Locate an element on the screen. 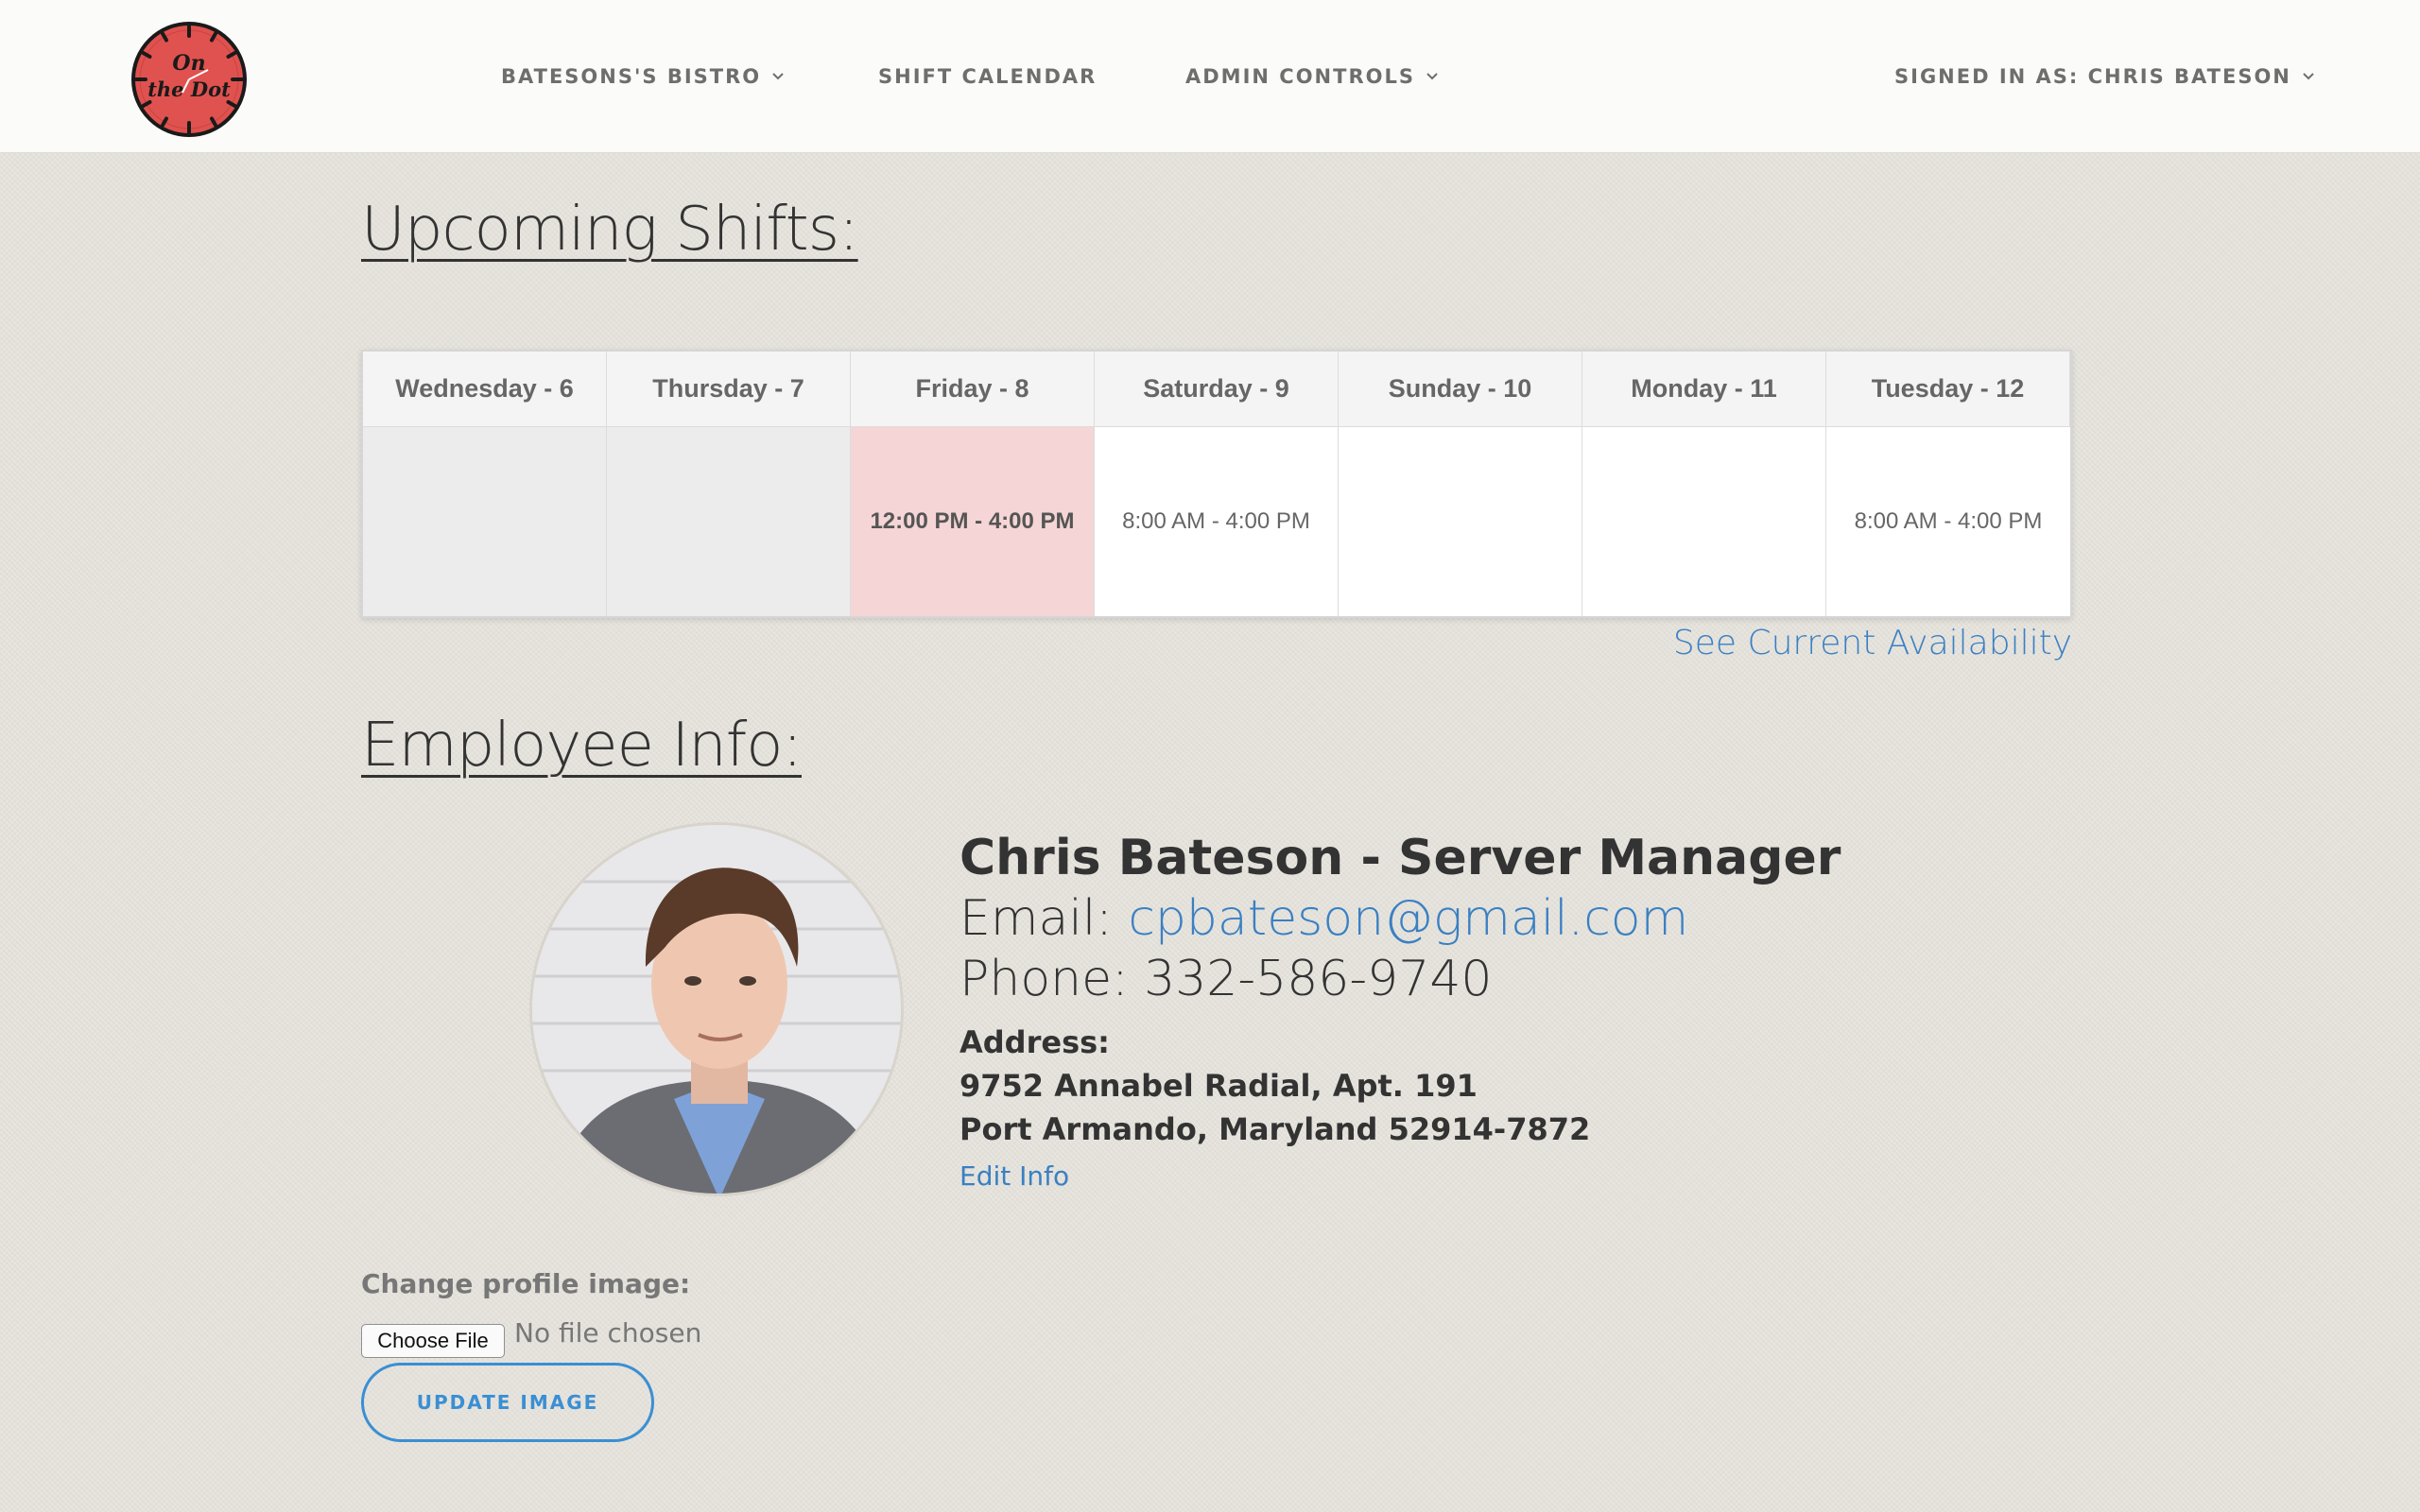 This screenshot has width=2420, height=1512. employee-phone: Phone: 332-586-9740 is located at coordinates (1226, 979).